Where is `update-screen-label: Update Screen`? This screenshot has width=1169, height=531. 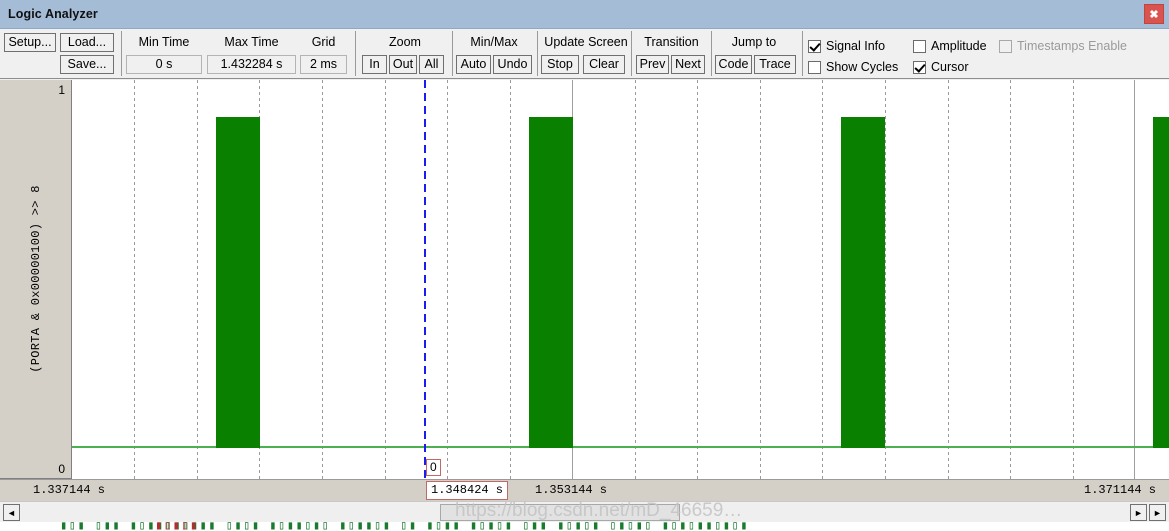 update-screen-label: Update Screen is located at coordinates (586, 42).